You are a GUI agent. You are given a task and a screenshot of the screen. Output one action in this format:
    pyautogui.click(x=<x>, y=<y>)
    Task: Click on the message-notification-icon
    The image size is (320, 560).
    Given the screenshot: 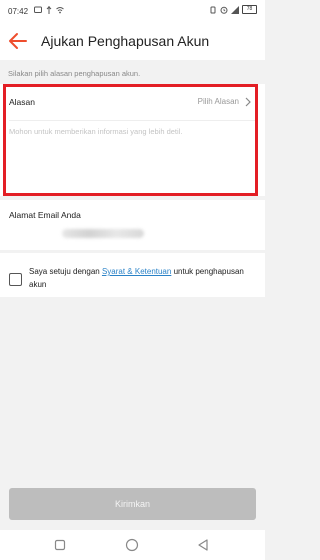 What is the action you would take?
    pyautogui.click(x=38, y=9)
    